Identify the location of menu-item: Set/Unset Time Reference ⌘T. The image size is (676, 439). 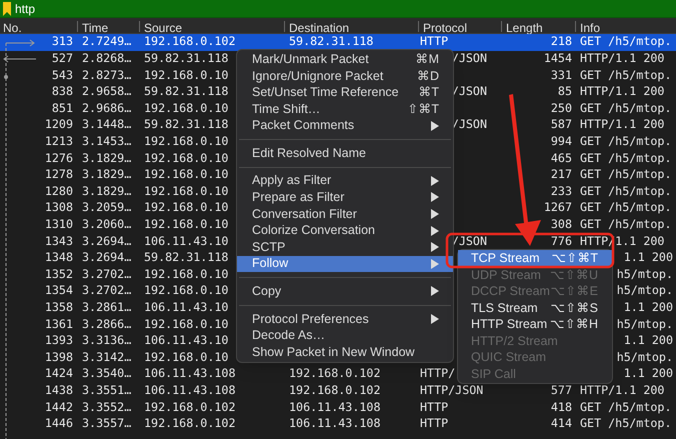
(345, 92).